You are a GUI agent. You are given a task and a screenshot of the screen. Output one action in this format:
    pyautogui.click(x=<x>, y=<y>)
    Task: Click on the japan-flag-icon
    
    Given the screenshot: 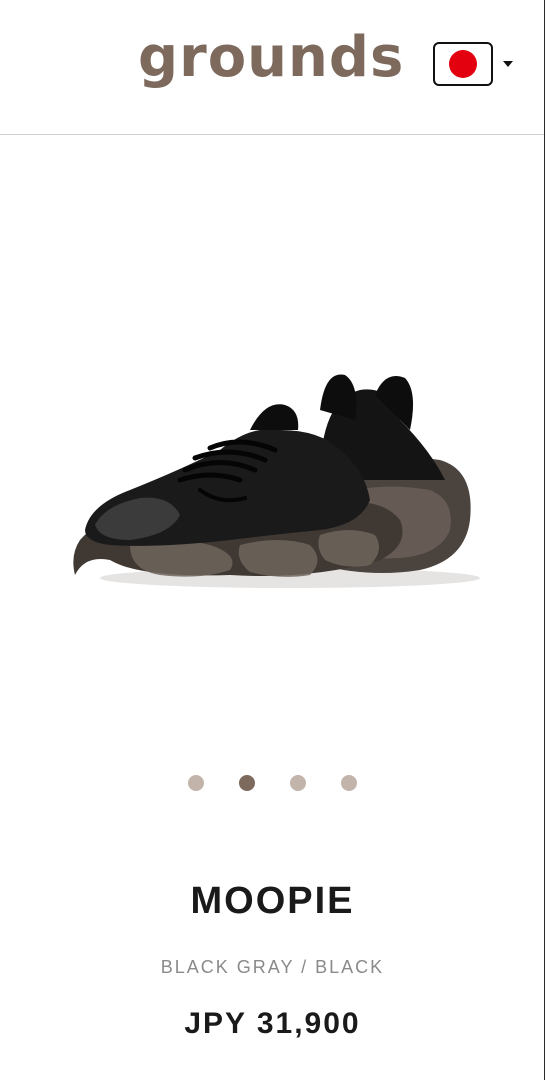 What is the action you would take?
    pyautogui.click(x=463, y=64)
    